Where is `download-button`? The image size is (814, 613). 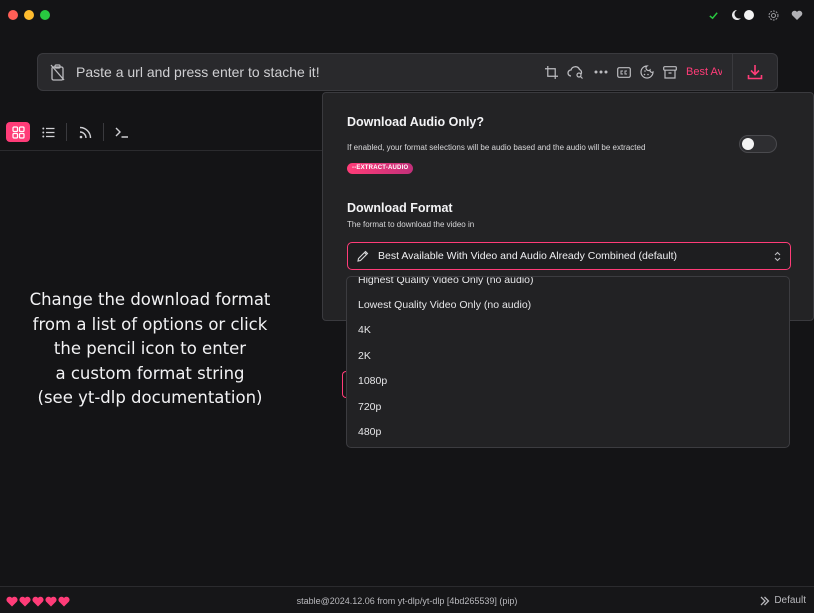 download-button is located at coordinates (755, 72).